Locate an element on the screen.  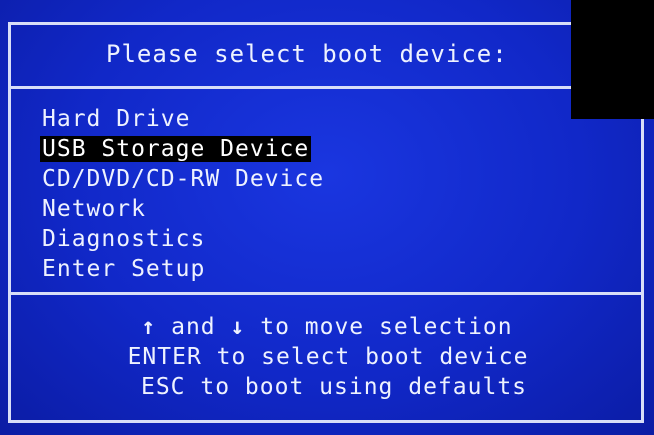
boot-option-cd-dvd: CD/DVD/CD-RW Device is located at coordinates (183, 179).